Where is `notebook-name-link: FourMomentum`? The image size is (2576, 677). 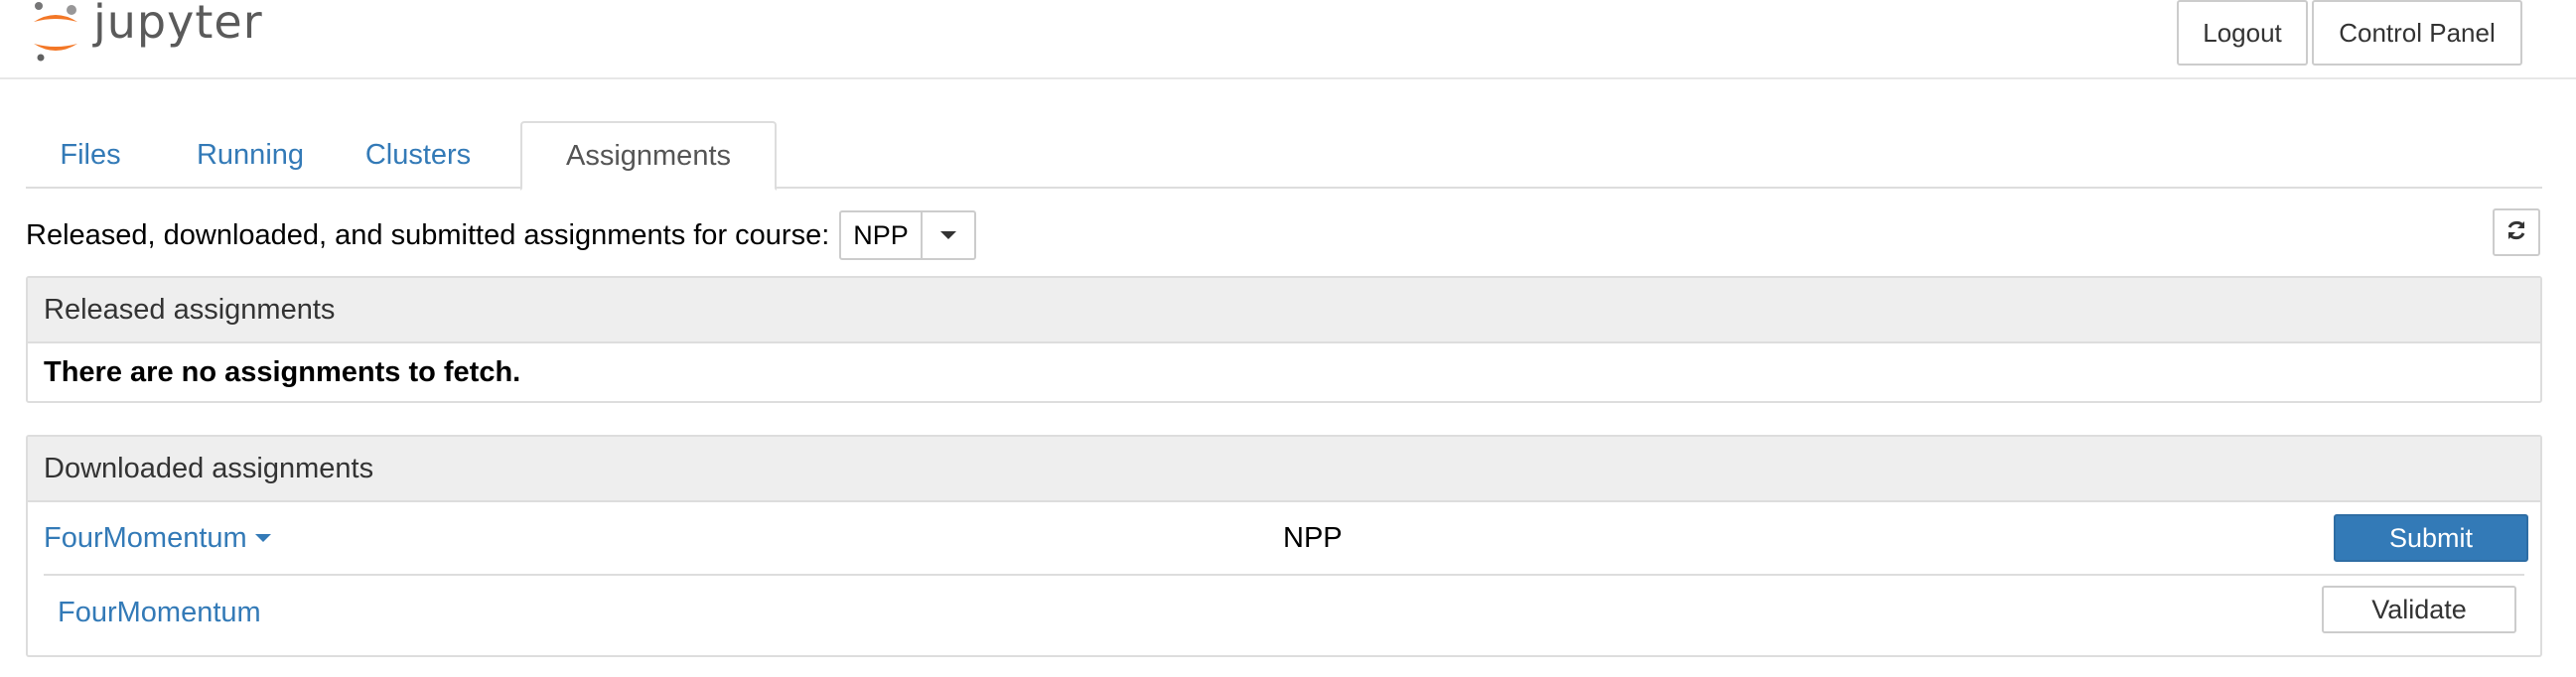 notebook-name-link: FourMomentum is located at coordinates (160, 612).